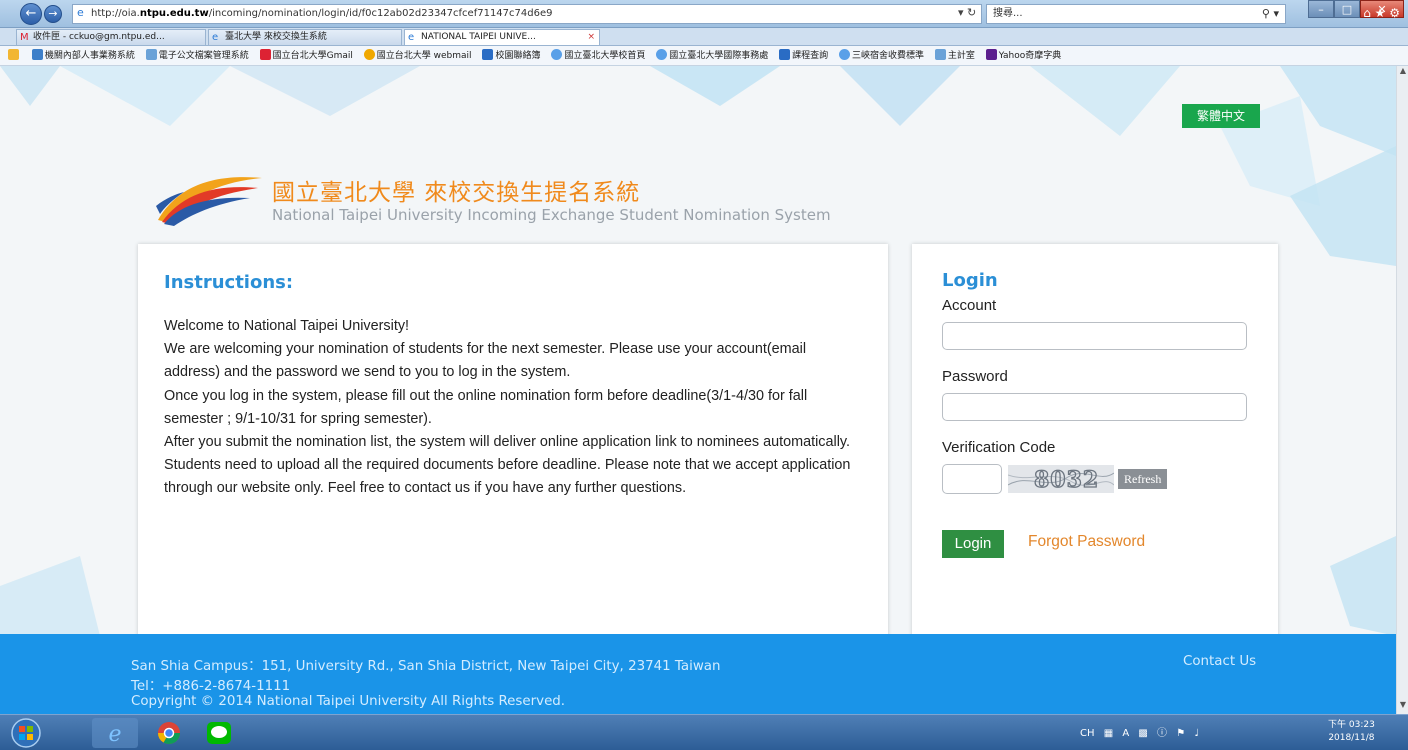 This screenshot has width=1408, height=750. Describe the element at coordinates (80, 12) in the screenshot. I see `ie-page-icon: e` at that location.